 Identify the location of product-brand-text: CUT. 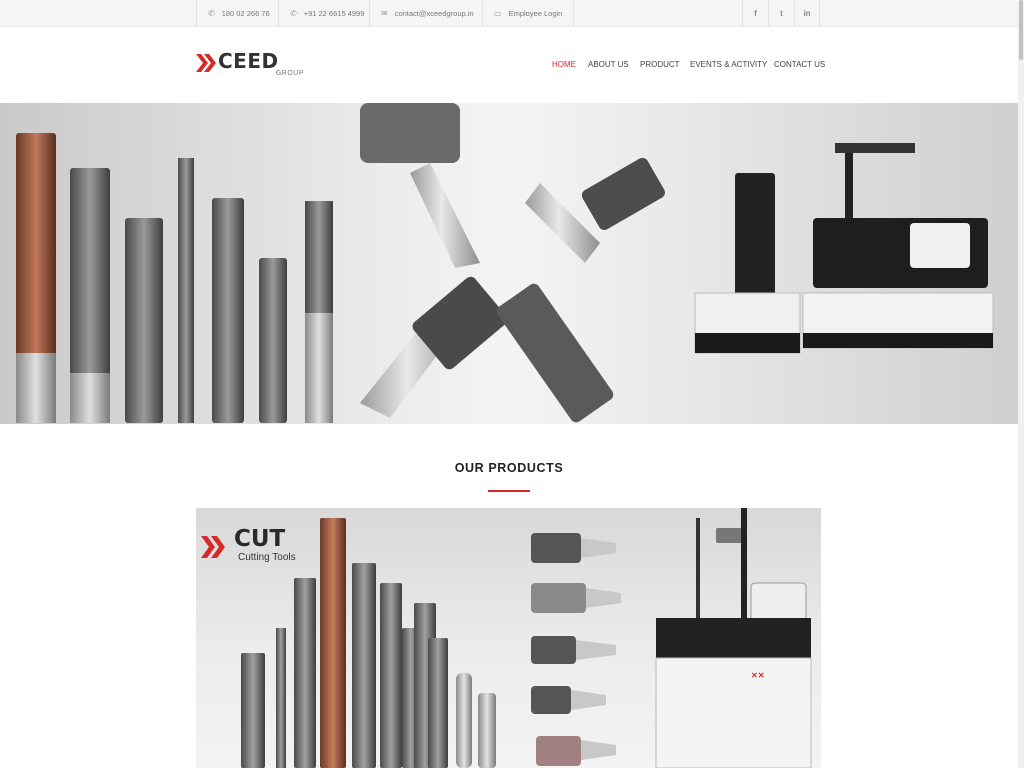
(260, 539).